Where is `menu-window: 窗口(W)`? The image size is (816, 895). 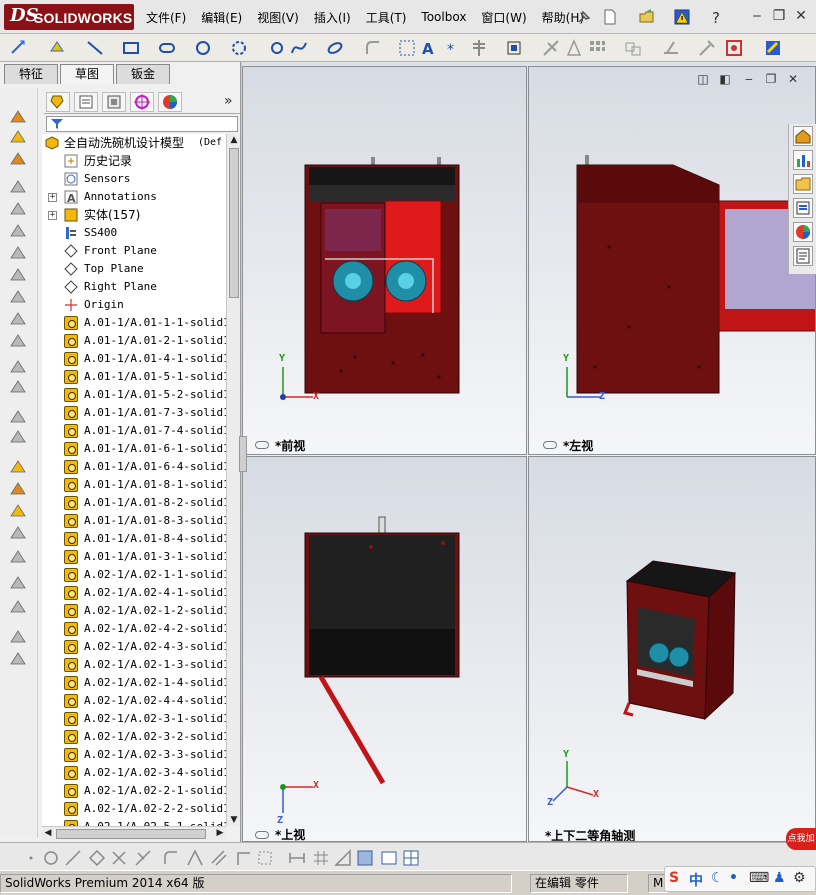
menu-window: 窗口(W) is located at coordinates (503, 17).